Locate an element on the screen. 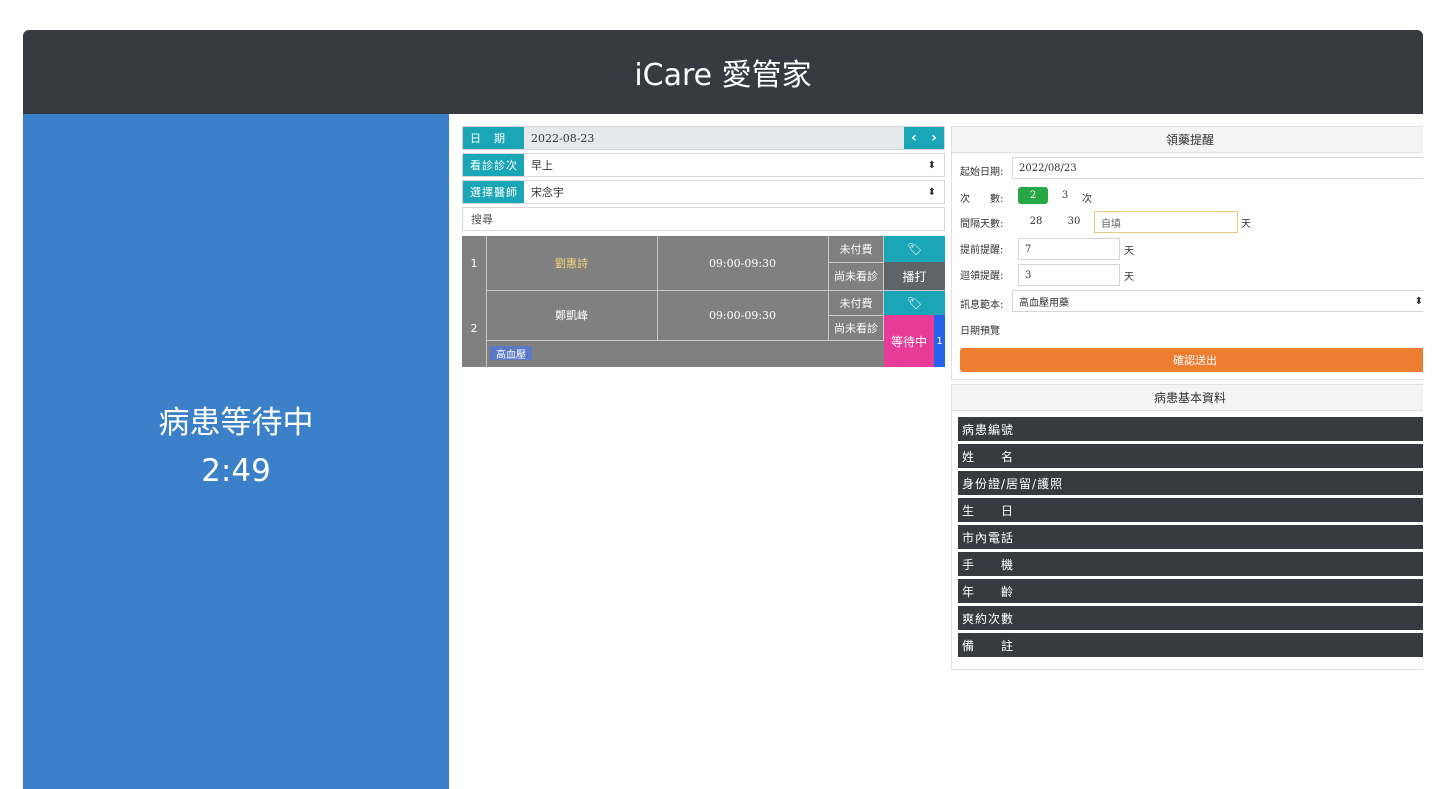  repeat-unit: 天 is located at coordinates (1129, 277).